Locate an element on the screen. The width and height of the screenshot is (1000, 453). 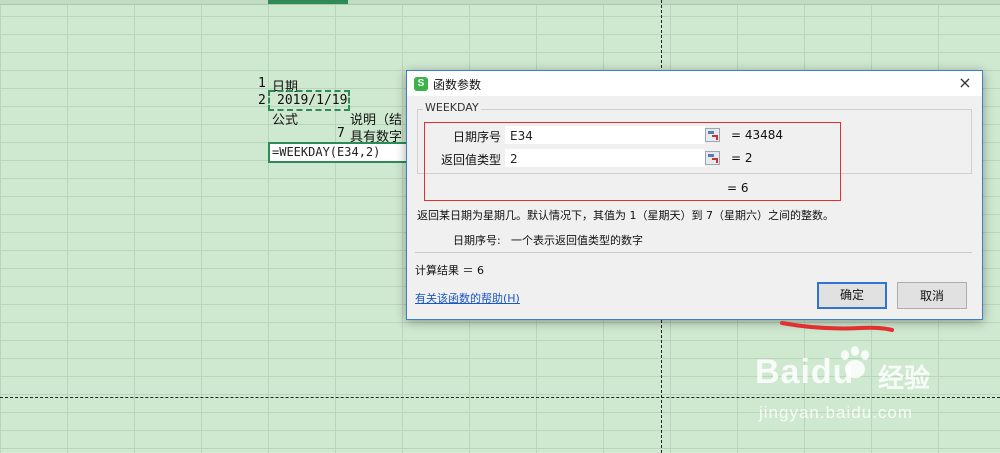
watermark-url: jingyan.baidu.com is located at coordinates (836, 412).